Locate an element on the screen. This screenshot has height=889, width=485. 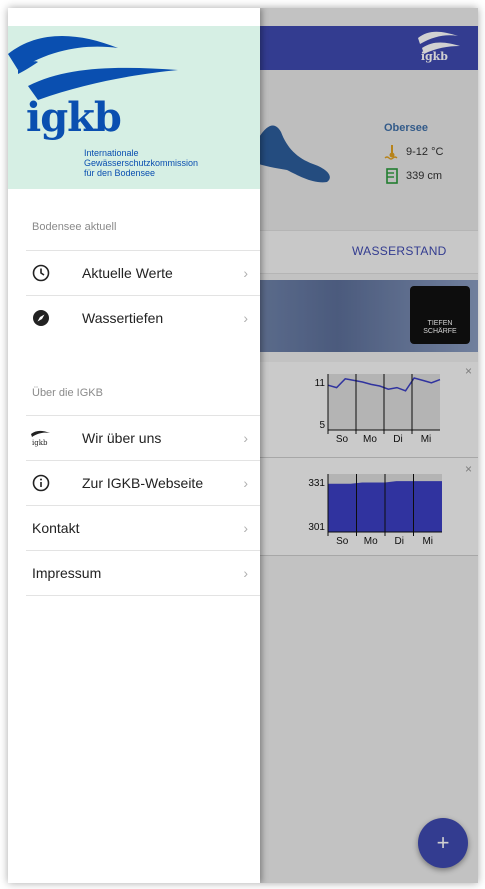
menu-item-label: Kontakt is located at coordinates (56, 528).